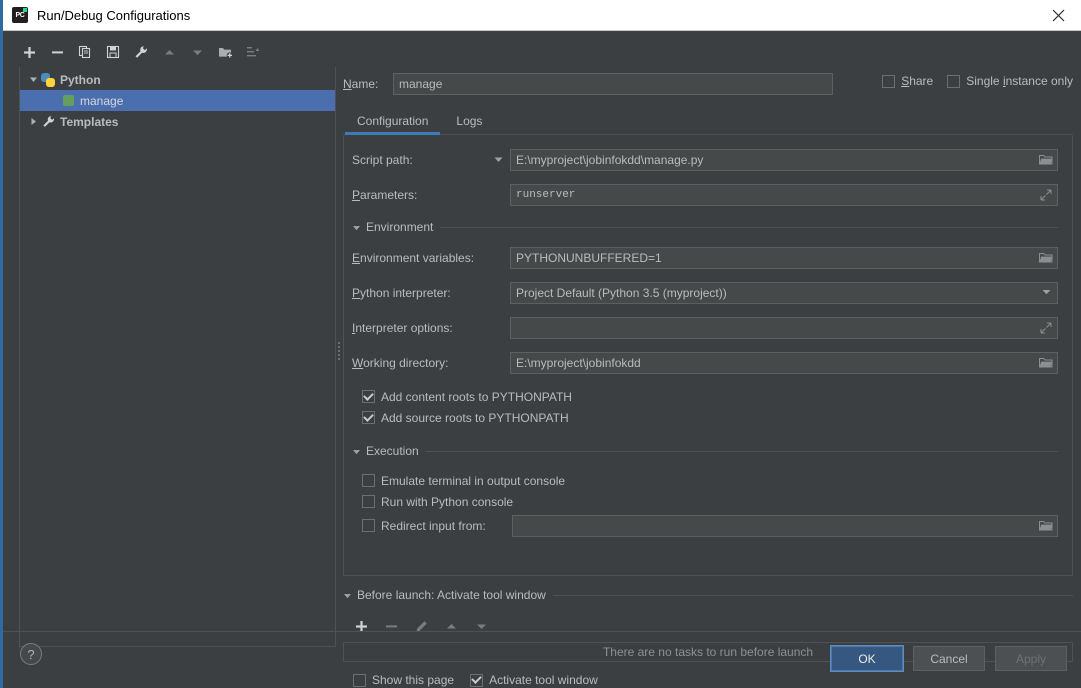 The width and height of the screenshot is (1081, 688). Describe the element at coordinates (385, 194) in the screenshot. I see `parameters-label: Parameters:` at that location.